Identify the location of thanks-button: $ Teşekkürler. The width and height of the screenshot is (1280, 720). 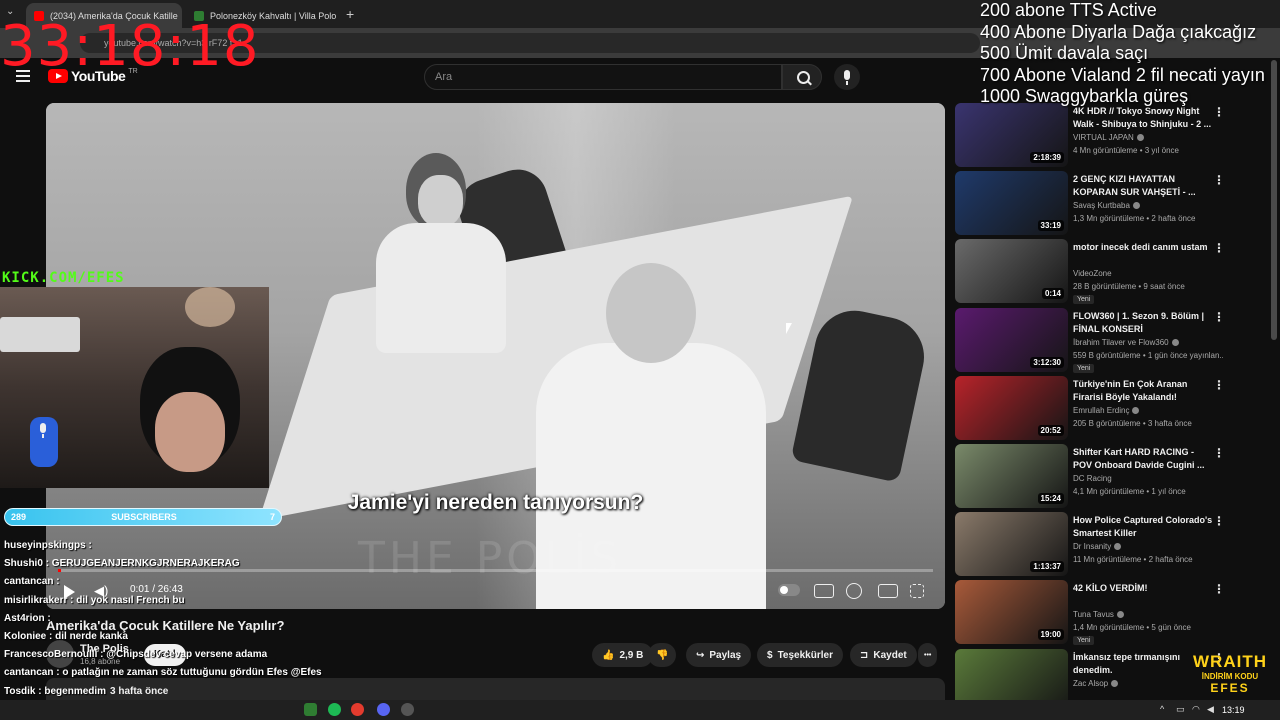
(800, 655).